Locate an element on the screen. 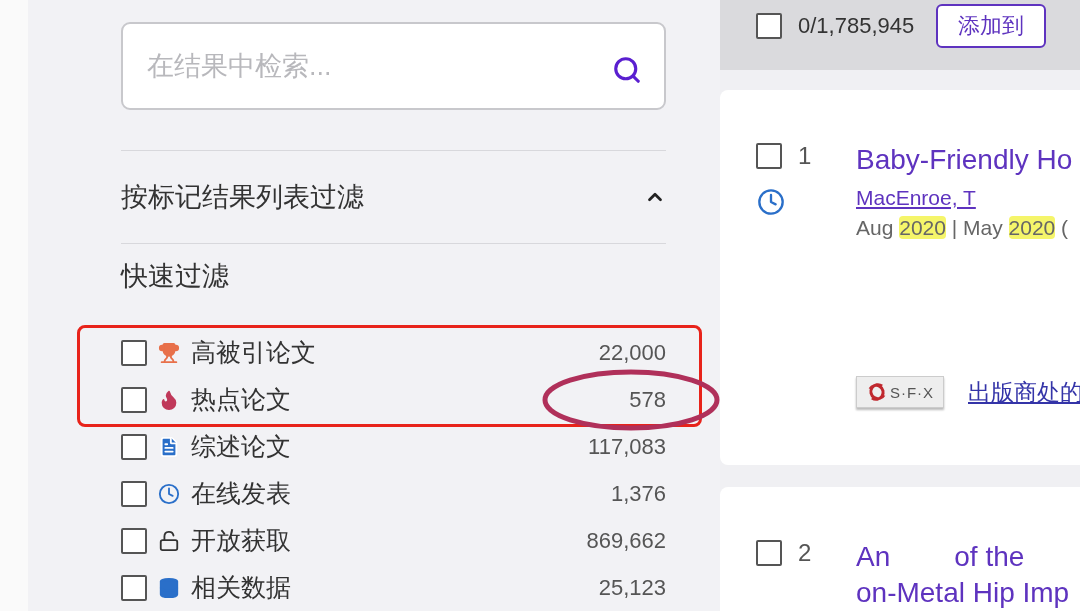 The height and width of the screenshot is (611, 1080). publication-date: Aug 2020 | May 2020 ( is located at coordinates (963, 228).